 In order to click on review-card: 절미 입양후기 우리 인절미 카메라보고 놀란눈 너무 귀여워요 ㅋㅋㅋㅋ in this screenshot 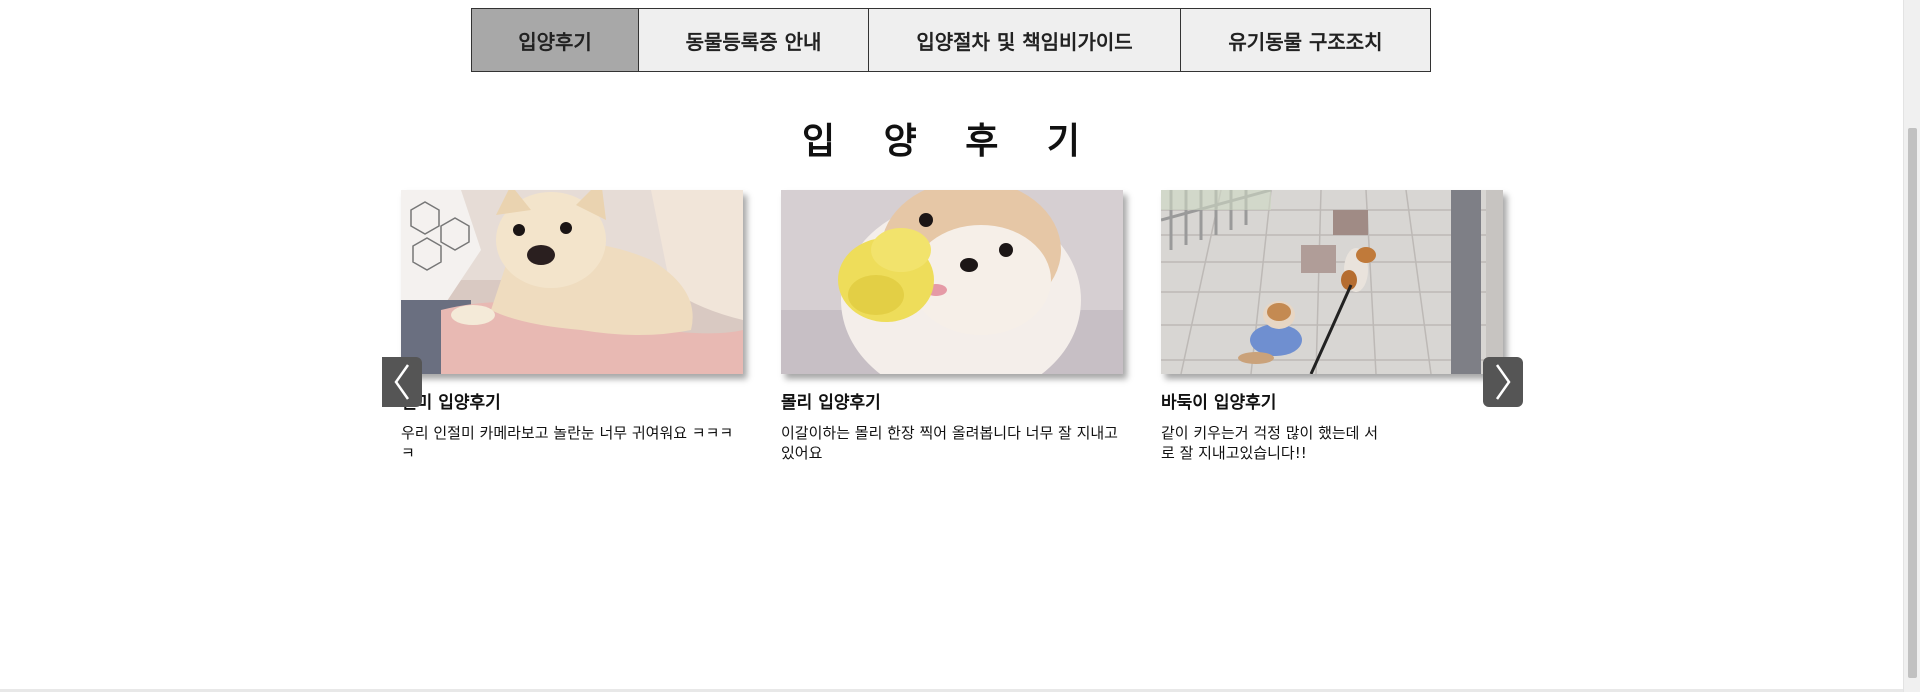, I will do `click(572, 326)`.